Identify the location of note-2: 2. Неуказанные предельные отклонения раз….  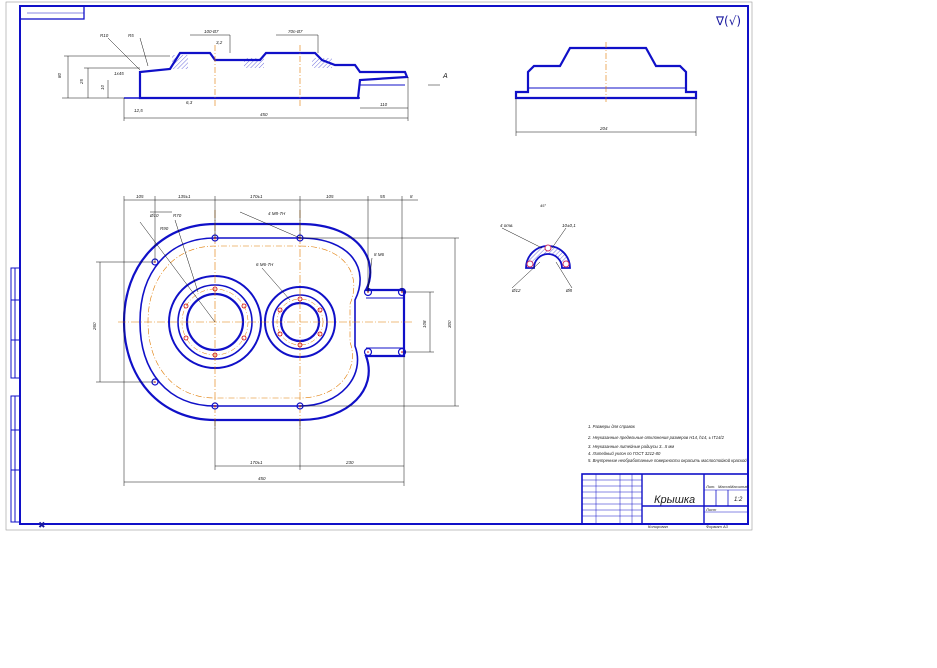
(656, 437).